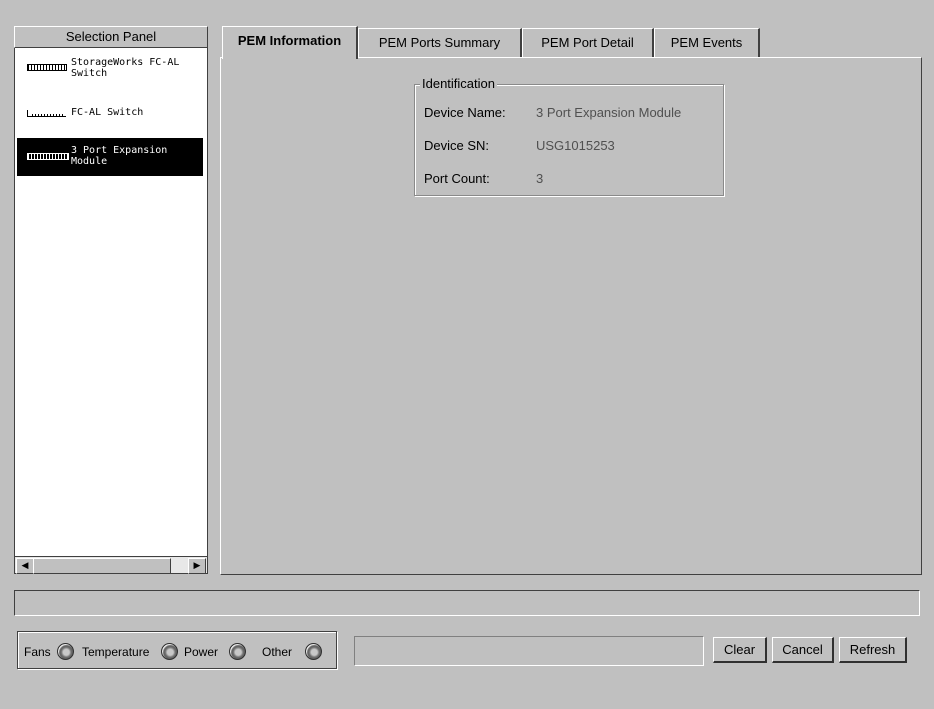 This screenshot has width=934, height=709. What do you see at coordinates (457, 145) in the screenshot?
I see `device-sn-label: Device SN:` at bounding box center [457, 145].